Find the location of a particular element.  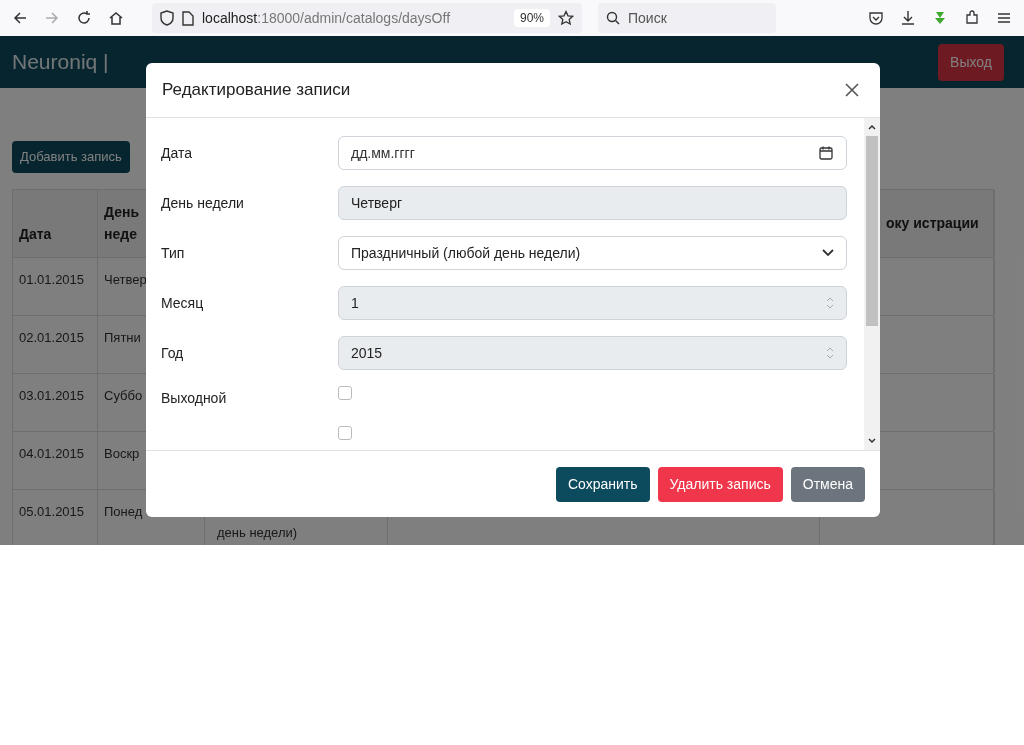

field-label: Дата is located at coordinates (176, 152).